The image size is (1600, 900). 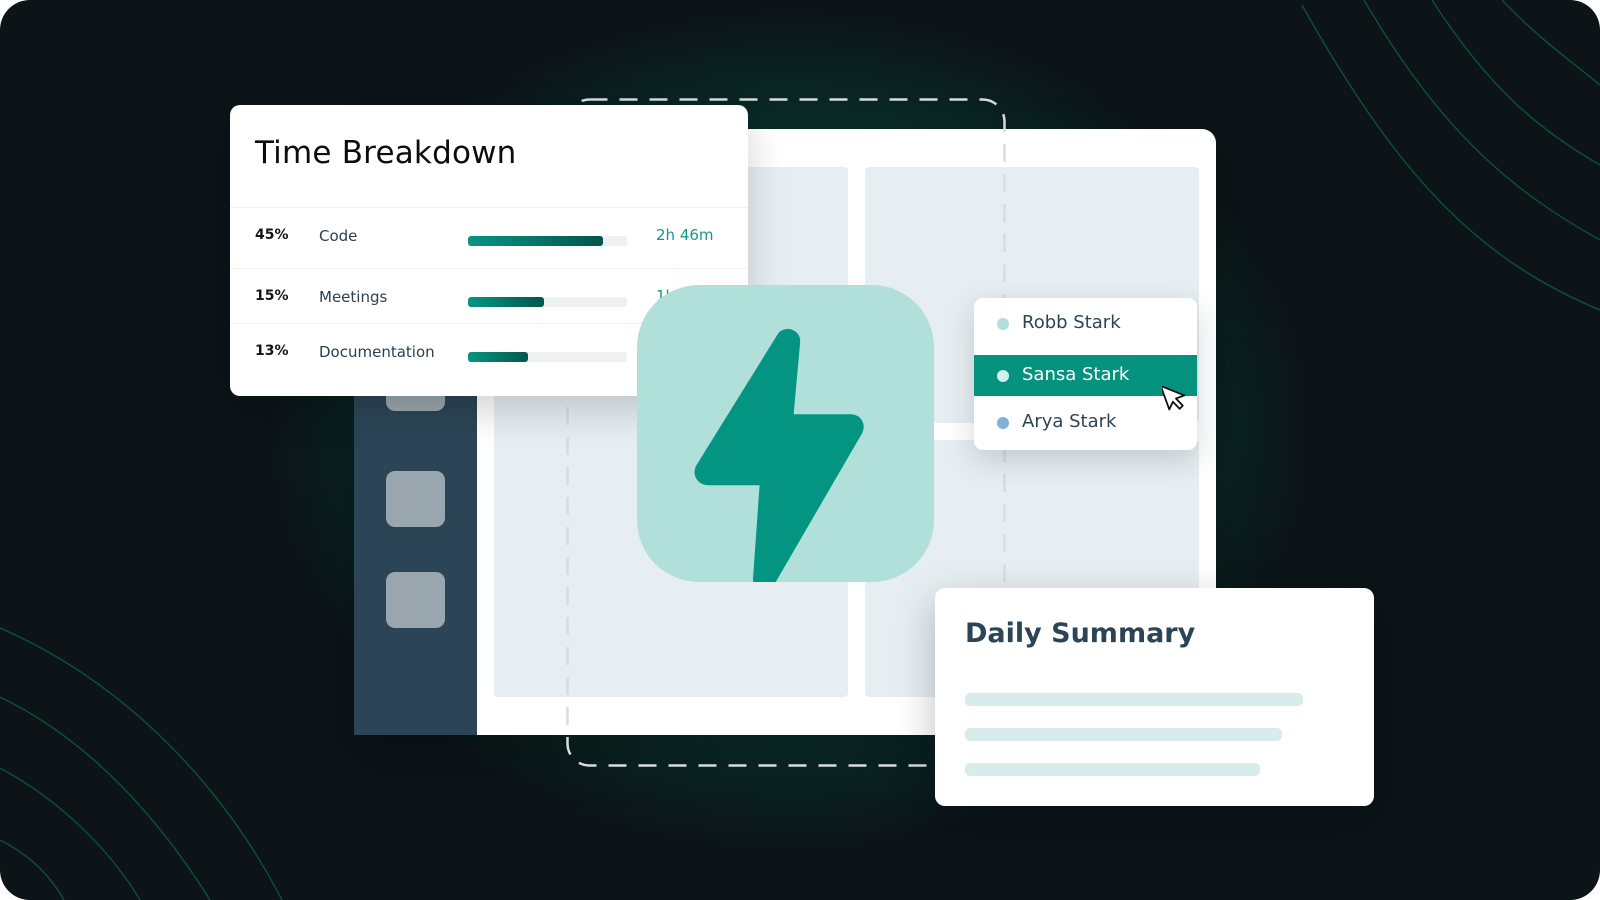 I want to click on card-title: Time Breakdown, so click(x=386, y=153).